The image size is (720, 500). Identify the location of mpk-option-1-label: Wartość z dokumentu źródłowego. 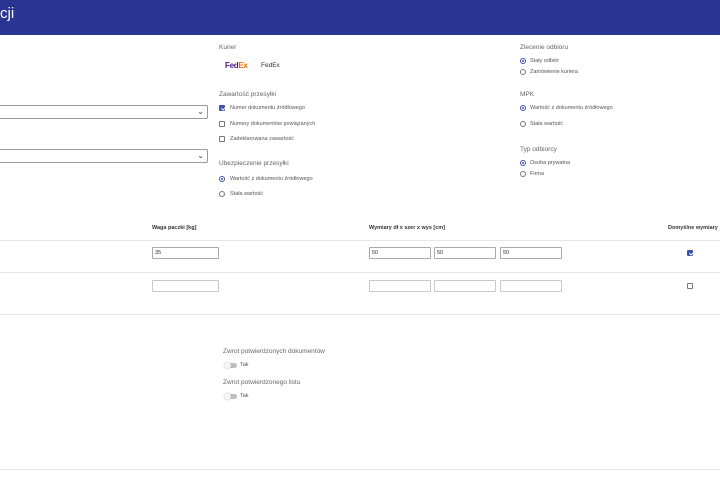
(571, 108).